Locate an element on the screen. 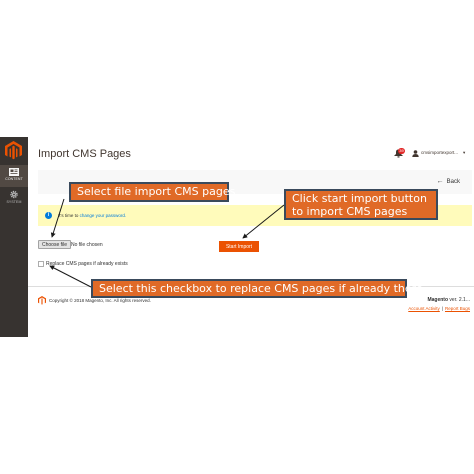  choose-file-button: Choose file is located at coordinates (55, 244).